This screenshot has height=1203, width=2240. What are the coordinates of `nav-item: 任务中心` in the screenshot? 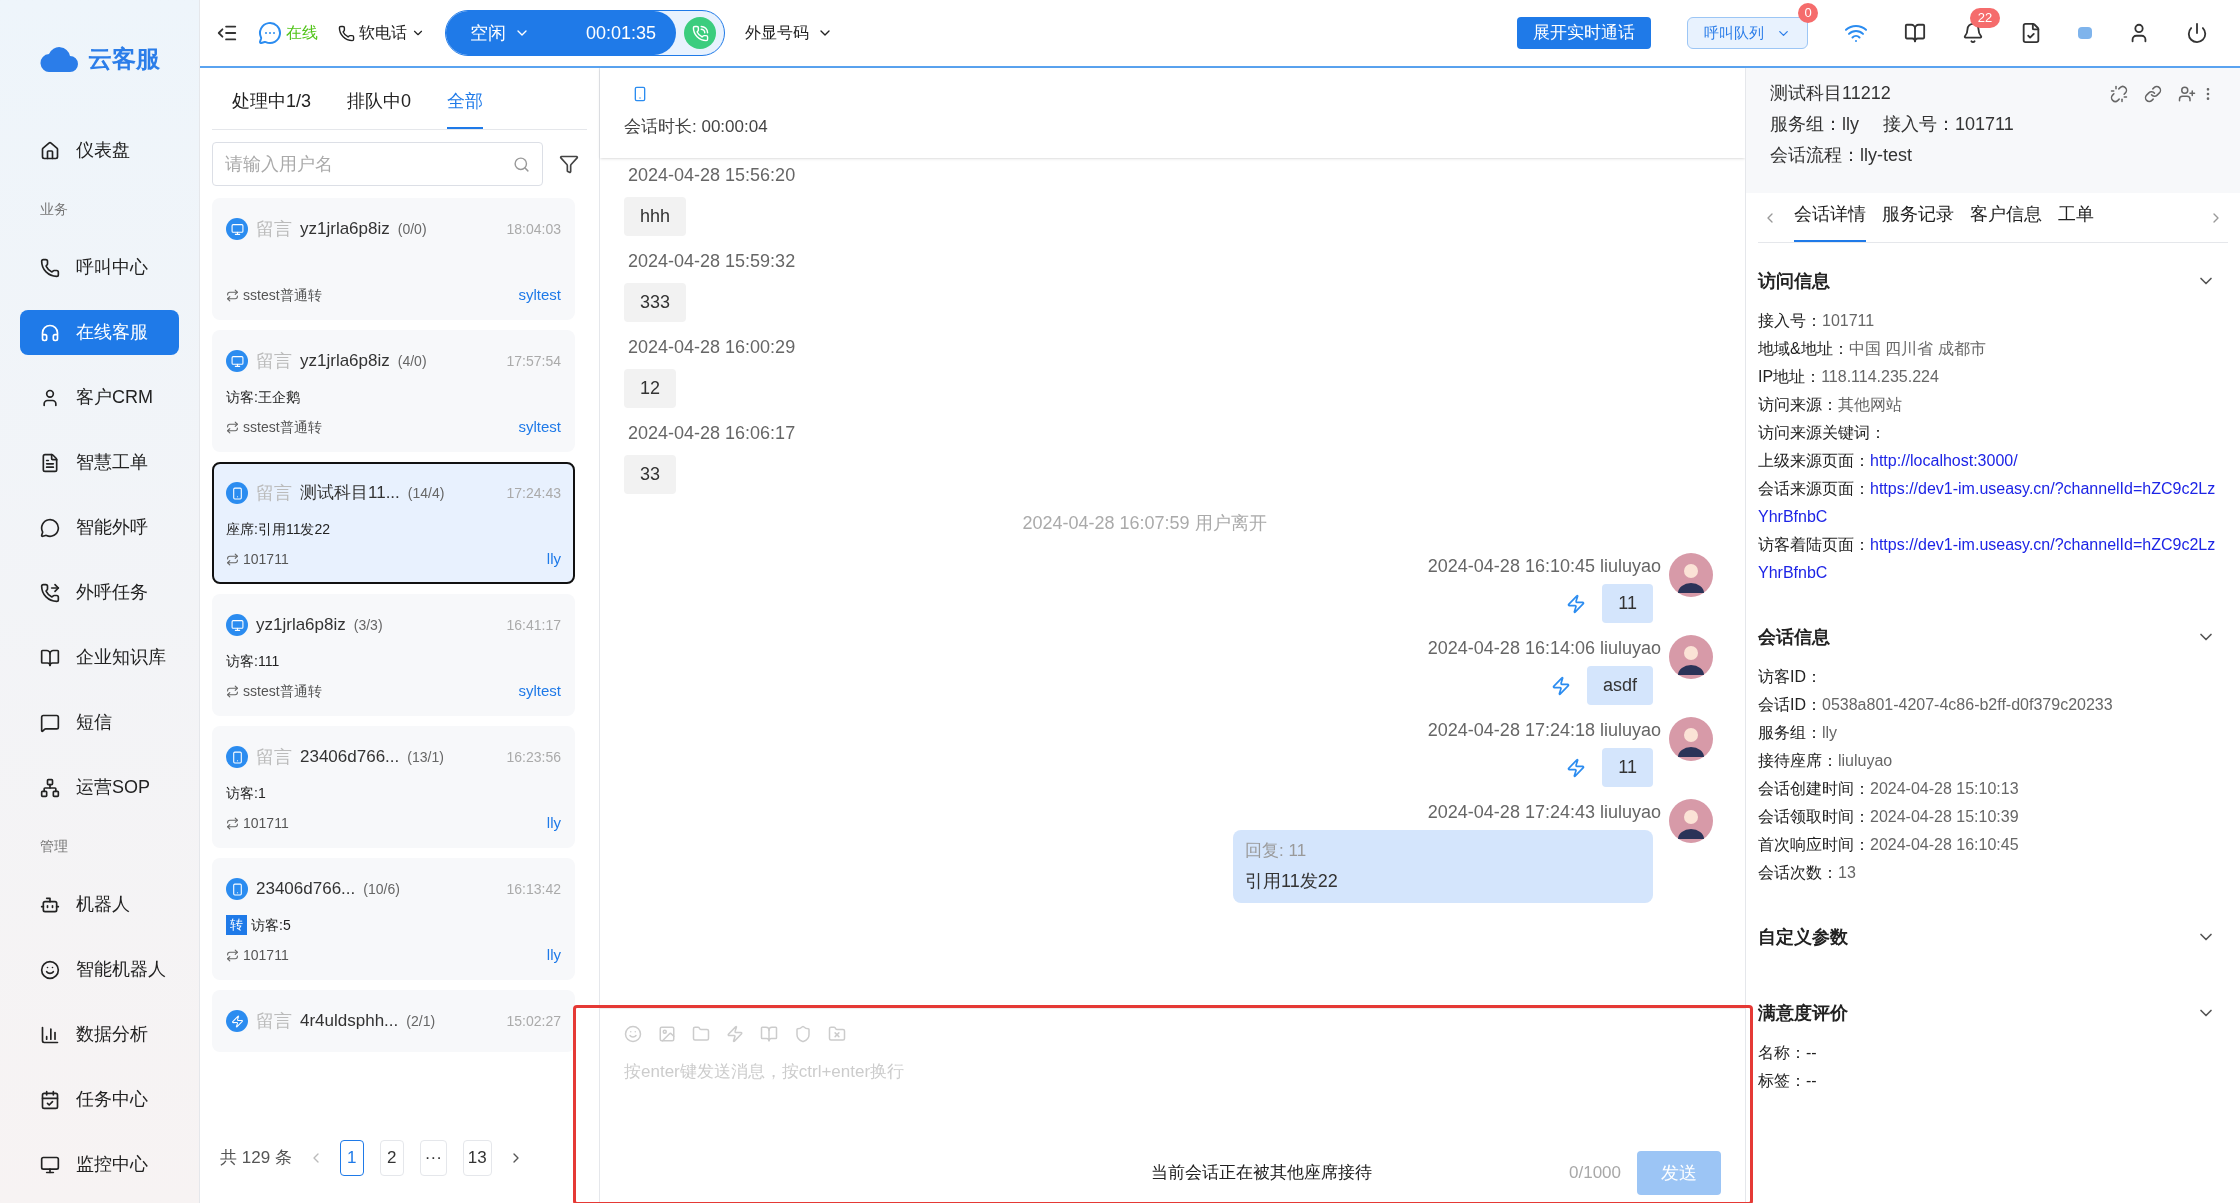 It's located at (99, 1099).